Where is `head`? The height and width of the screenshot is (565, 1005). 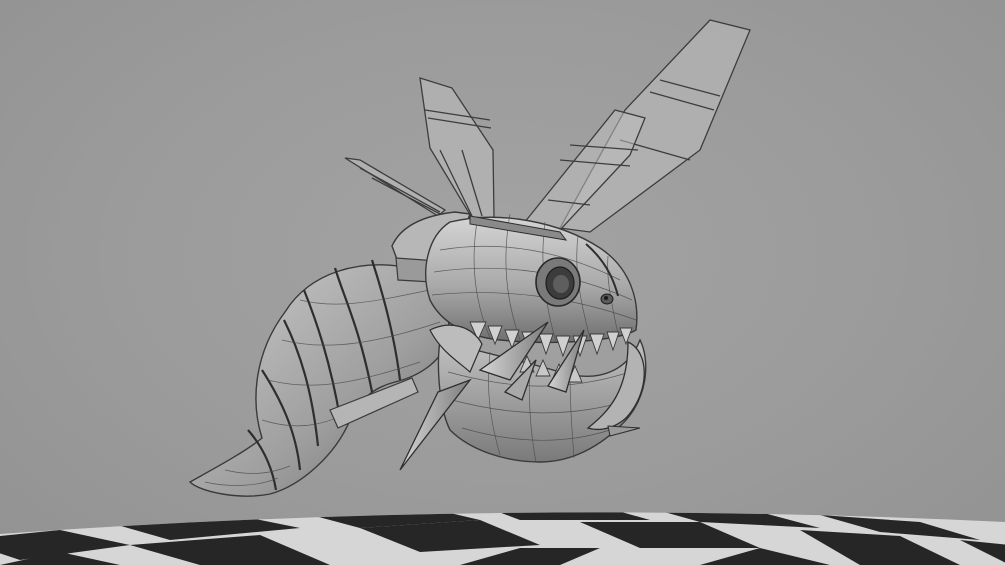 head is located at coordinates (531, 278).